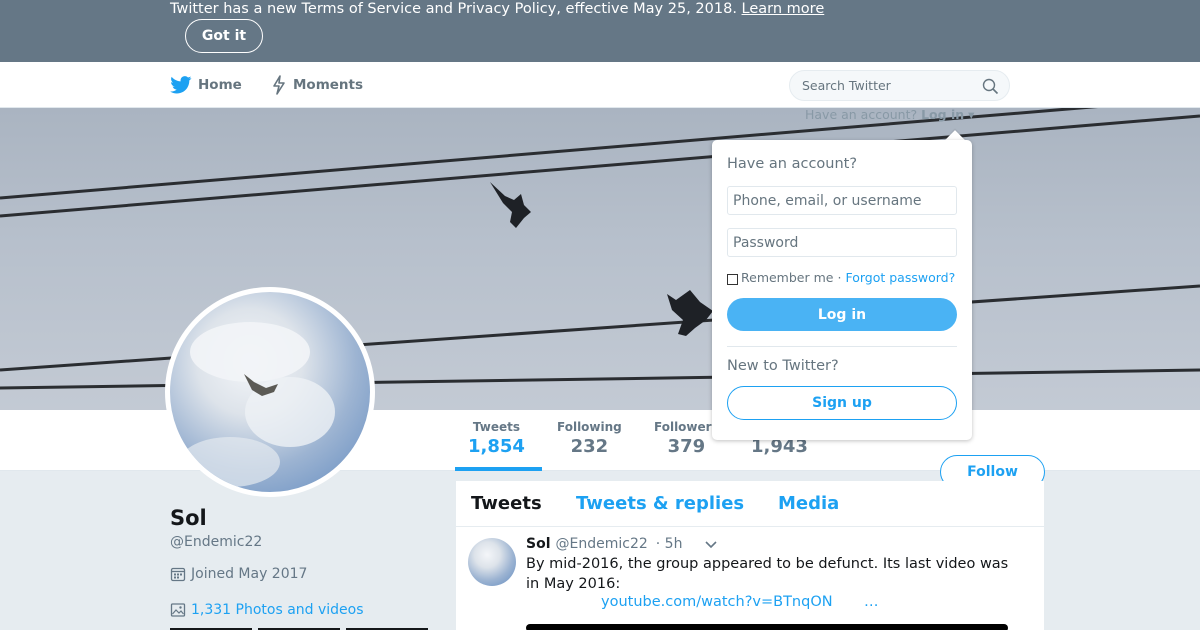 The image size is (1200, 630). I want to click on lightning-icon, so click(279, 85).